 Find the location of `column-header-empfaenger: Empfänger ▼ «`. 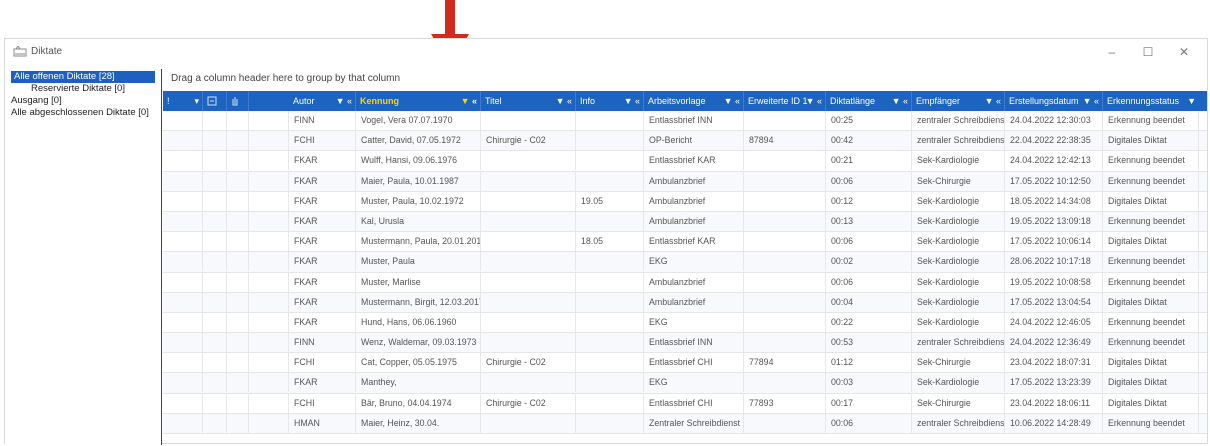

column-header-empfaenger: Empfänger ▼ « is located at coordinates (958, 101).